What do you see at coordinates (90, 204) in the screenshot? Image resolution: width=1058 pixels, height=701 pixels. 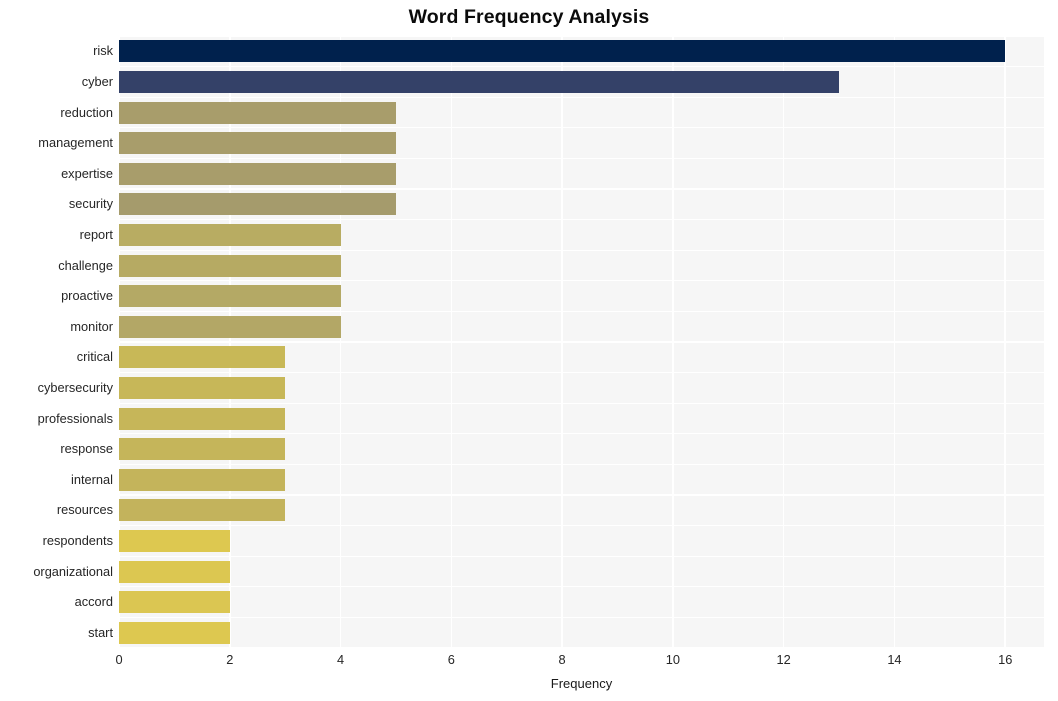 I see `y-axis-tick-label: security` at bounding box center [90, 204].